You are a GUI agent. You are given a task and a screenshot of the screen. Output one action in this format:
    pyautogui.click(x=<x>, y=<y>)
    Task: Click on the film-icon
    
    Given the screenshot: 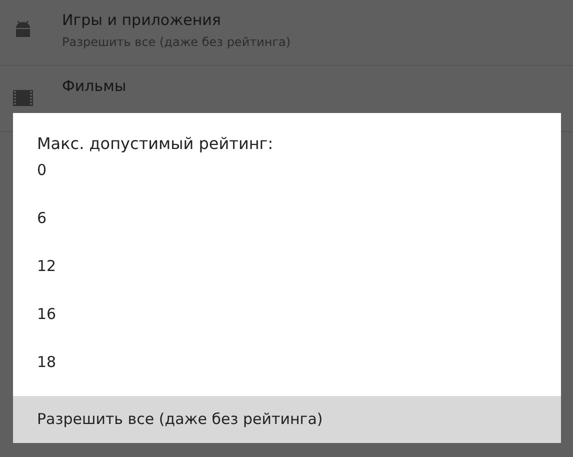 What is the action you would take?
    pyautogui.click(x=23, y=98)
    